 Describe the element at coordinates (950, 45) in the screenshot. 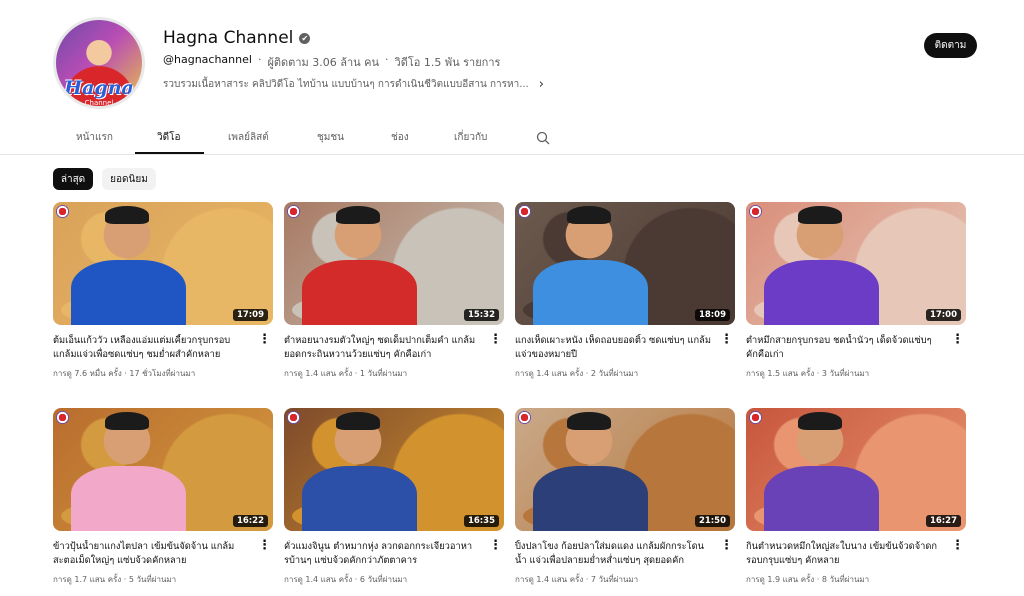

I see `subscribe-button: ติดตาม` at that location.